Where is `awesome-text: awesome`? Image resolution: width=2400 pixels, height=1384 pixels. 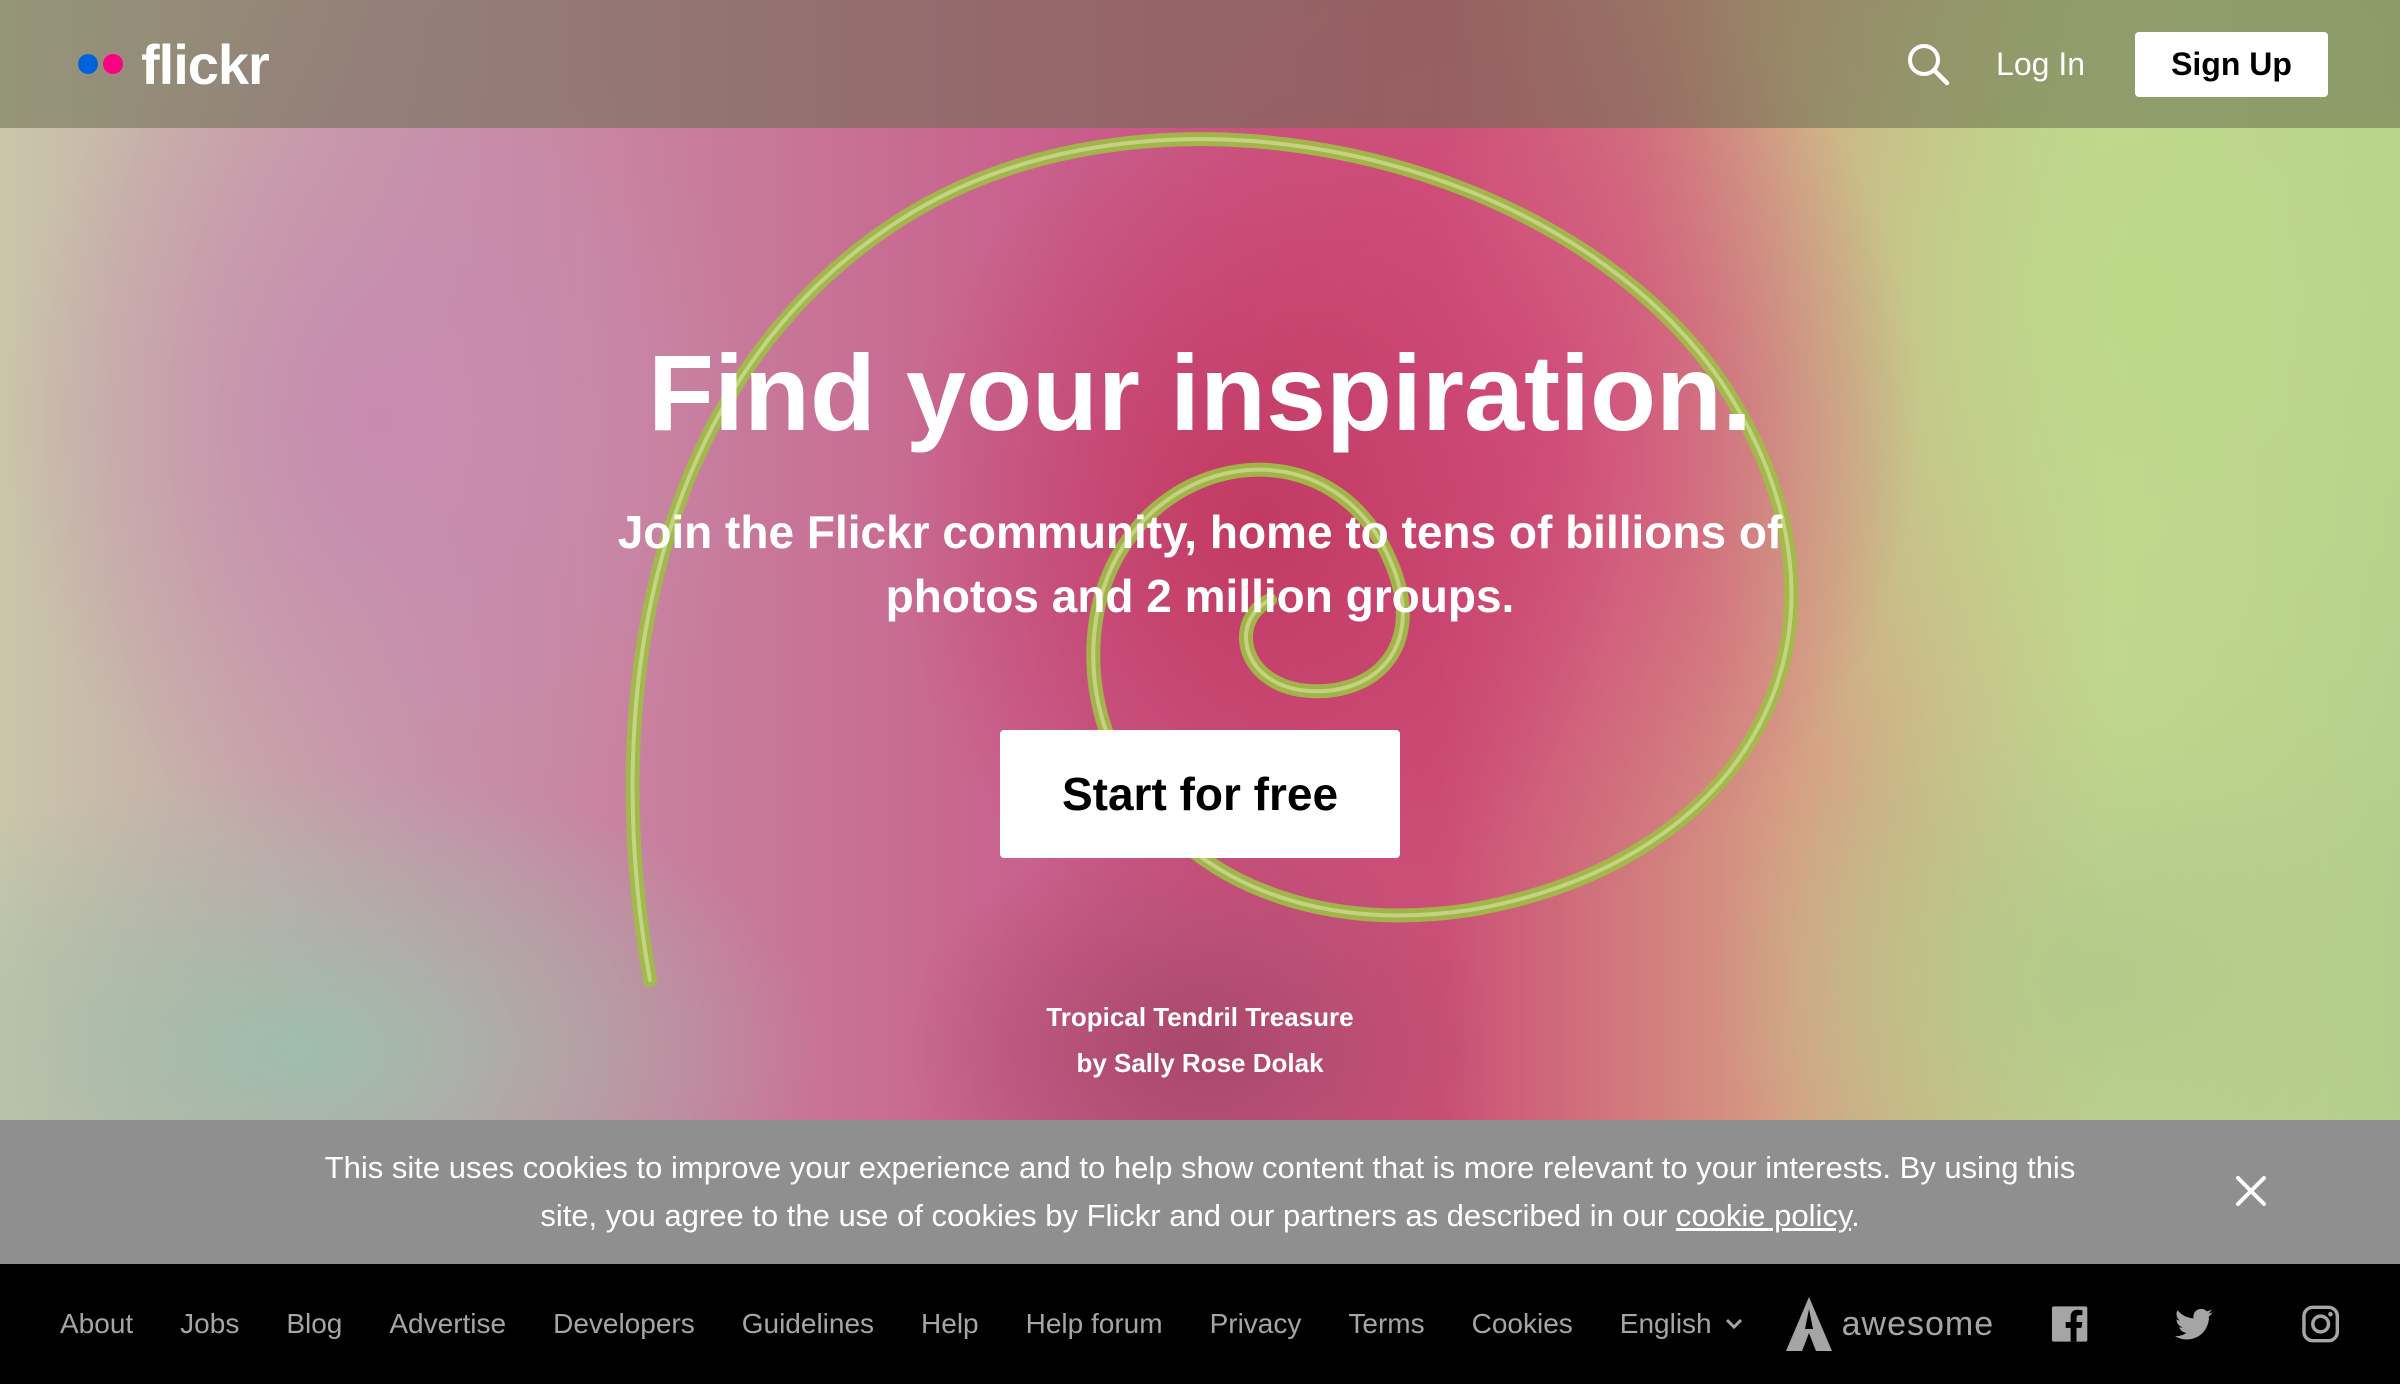 awesome-text: awesome is located at coordinates (1918, 1323).